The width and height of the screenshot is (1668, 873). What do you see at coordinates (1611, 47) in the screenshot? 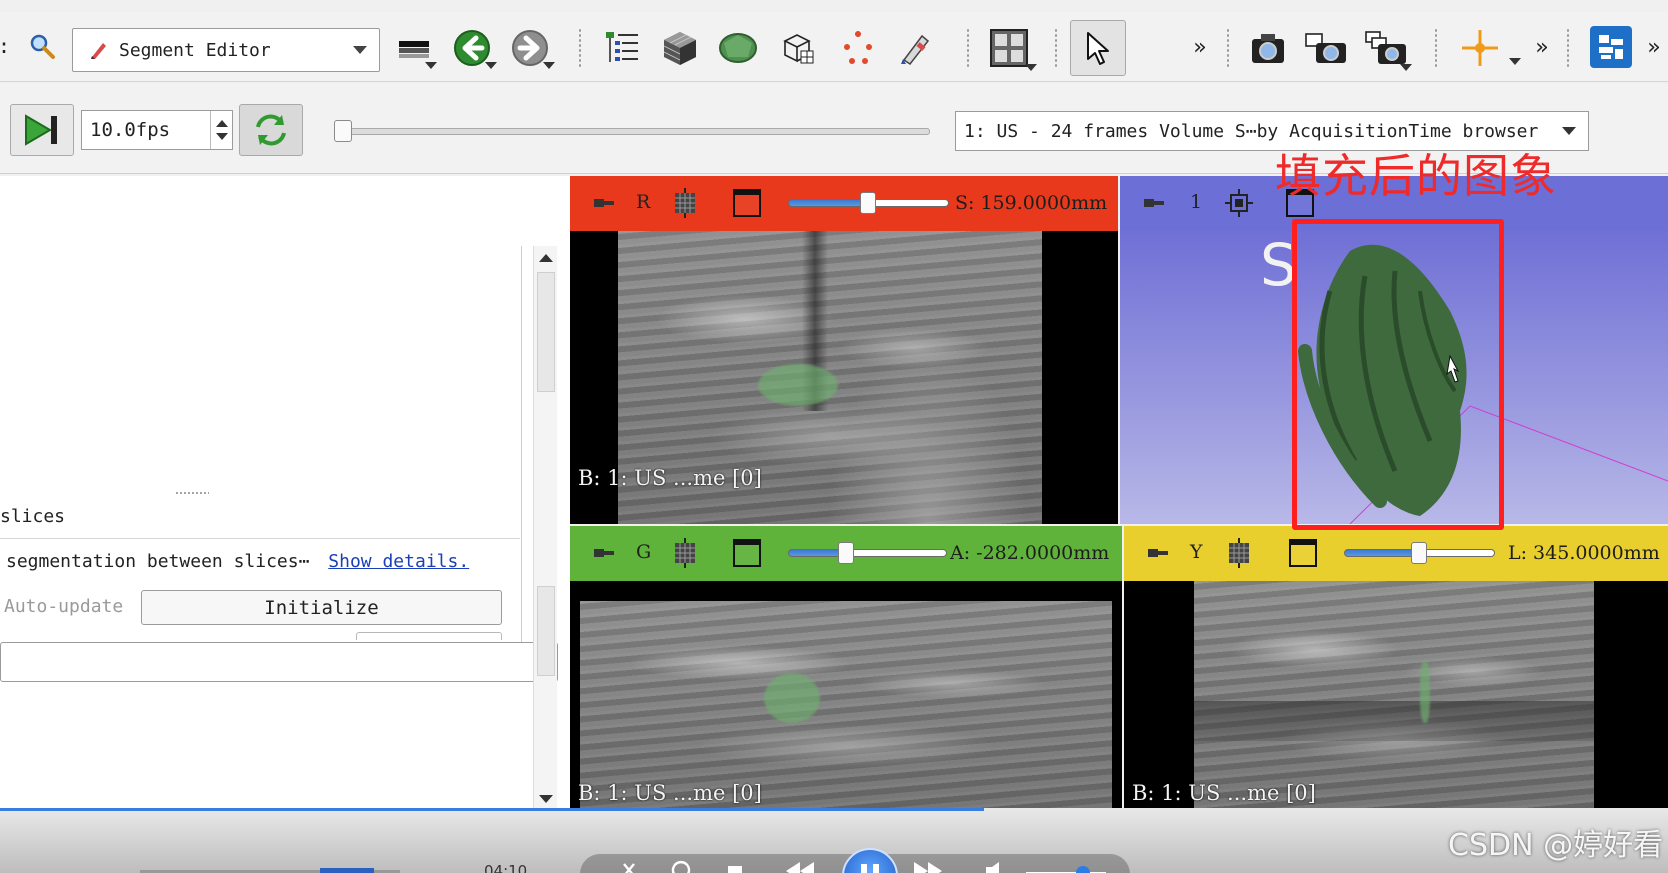
I see `extension-manager-icon` at bounding box center [1611, 47].